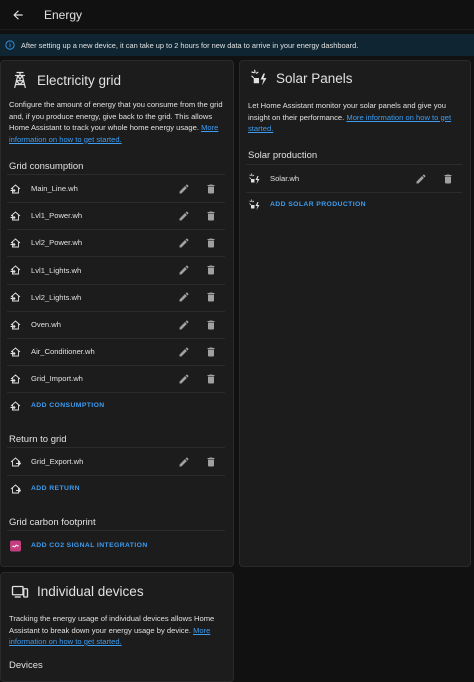 The image size is (474, 682). I want to click on consumption-row: Oven.wh, so click(117, 324).